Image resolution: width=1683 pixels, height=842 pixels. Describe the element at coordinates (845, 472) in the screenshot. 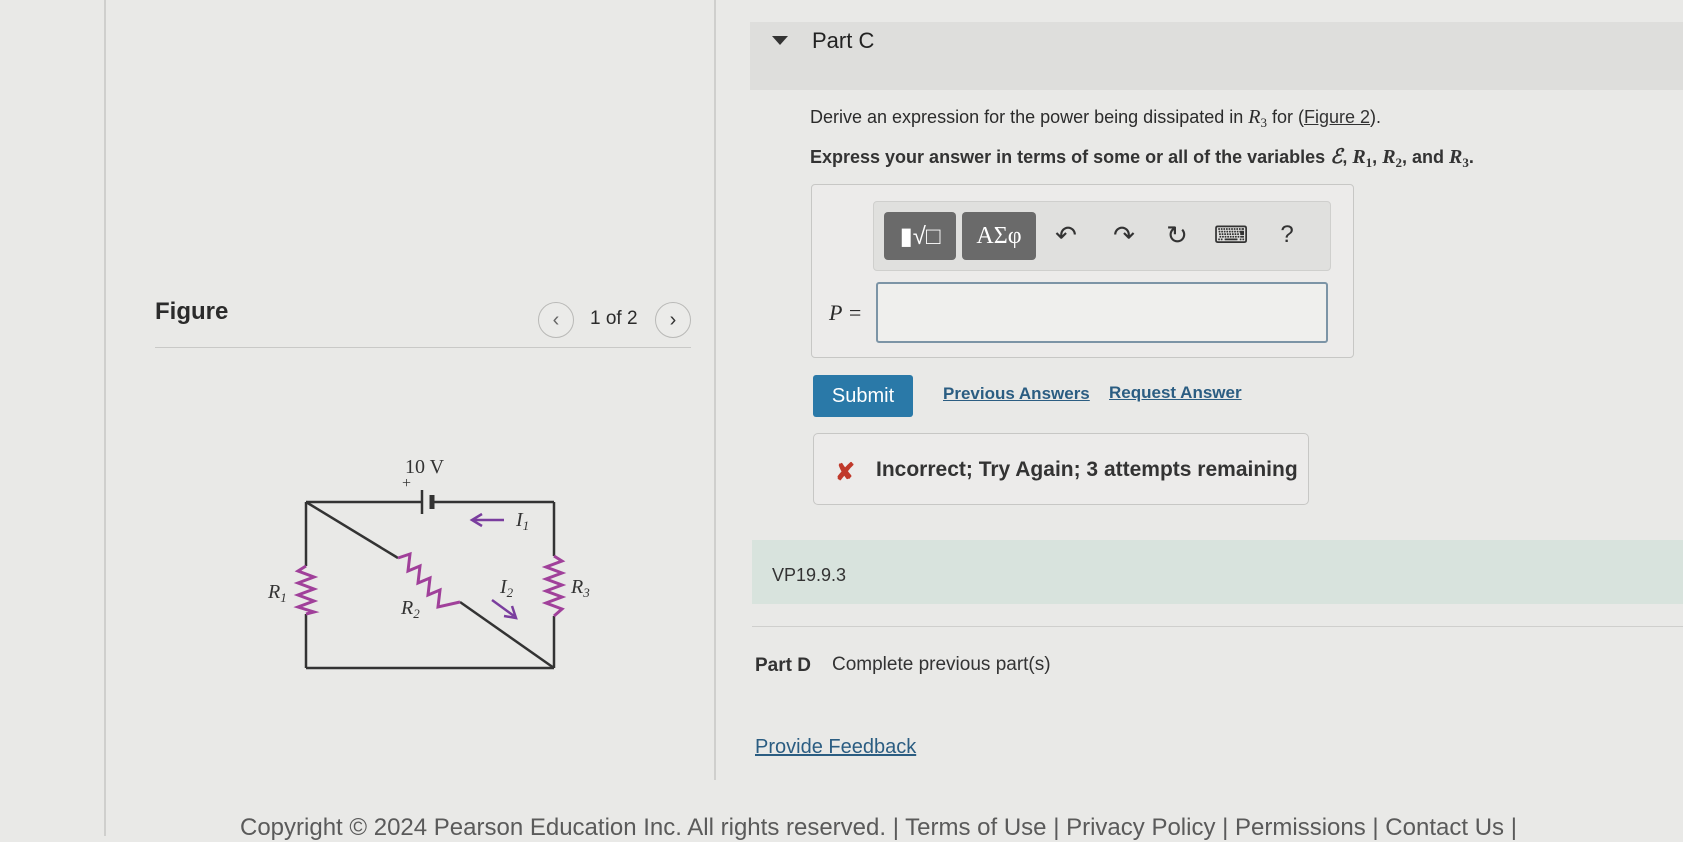

I see `incorrect-icon: ✘` at that location.